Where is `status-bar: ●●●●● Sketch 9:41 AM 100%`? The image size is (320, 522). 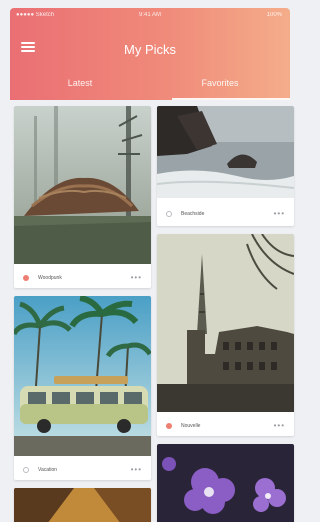 status-bar: ●●●●● Sketch 9:41 AM 100% is located at coordinates (150, 16).